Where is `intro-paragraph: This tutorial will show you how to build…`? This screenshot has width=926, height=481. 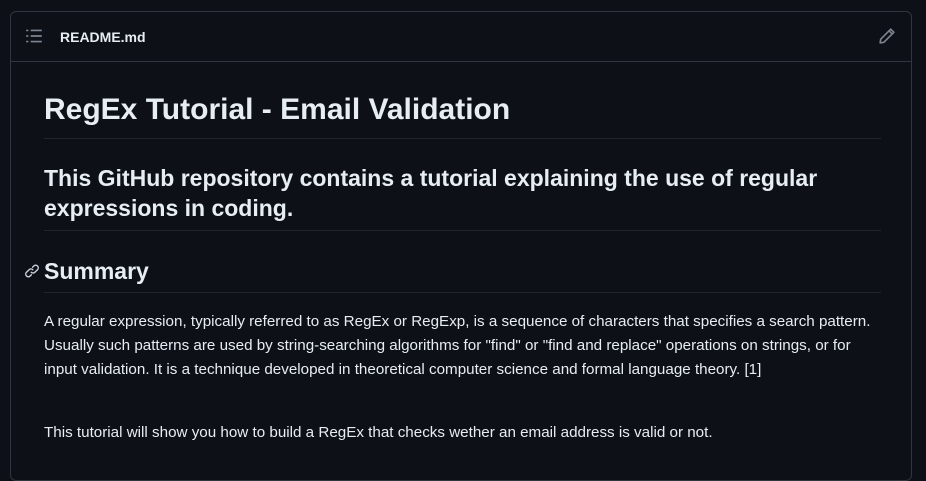 intro-paragraph: This tutorial will show you how to build… is located at coordinates (378, 432).